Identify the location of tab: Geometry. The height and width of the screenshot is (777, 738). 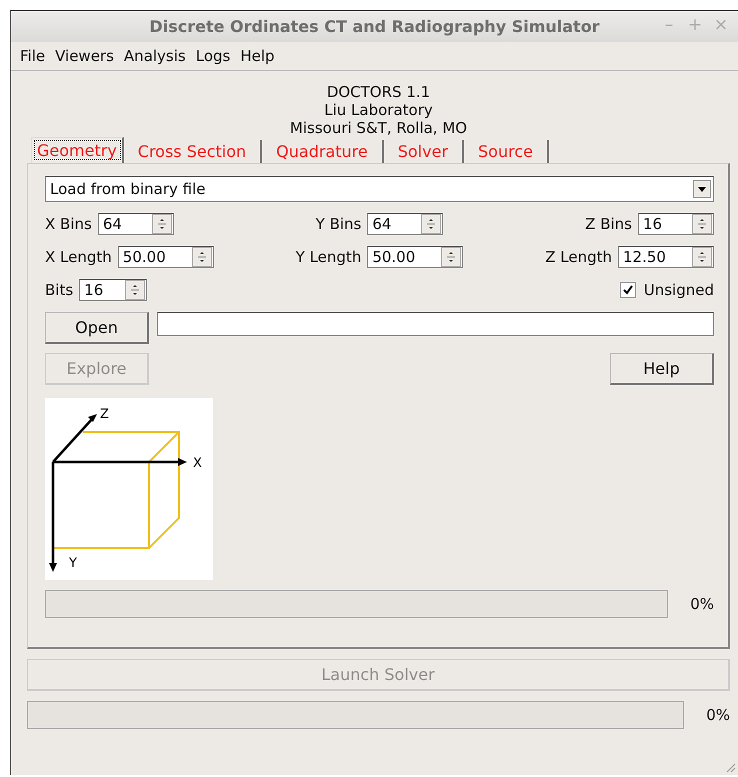
(77, 150).